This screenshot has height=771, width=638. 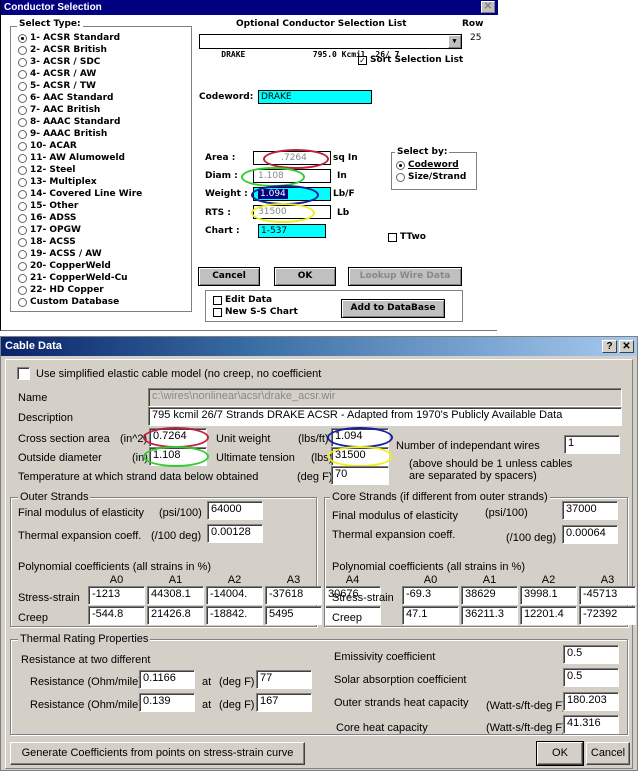 I want to click on poly-cell: 47.1, so click(x=430, y=615).